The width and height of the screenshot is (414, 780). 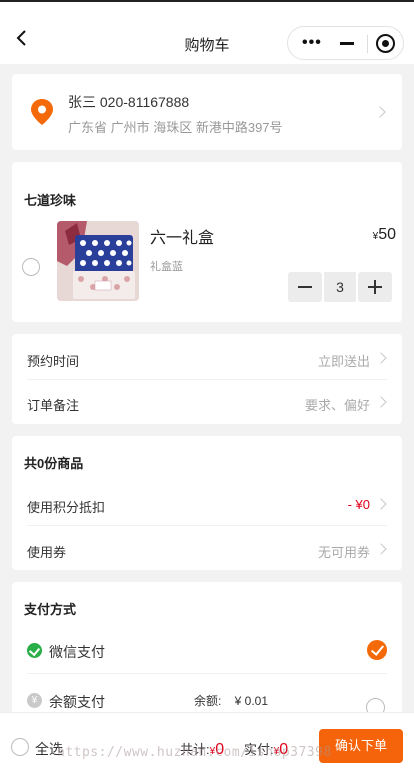 What do you see at coordinates (337, 405) in the screenshot?
I see `order-note-value: 要求、偏好` at bounding box center [337, 405].